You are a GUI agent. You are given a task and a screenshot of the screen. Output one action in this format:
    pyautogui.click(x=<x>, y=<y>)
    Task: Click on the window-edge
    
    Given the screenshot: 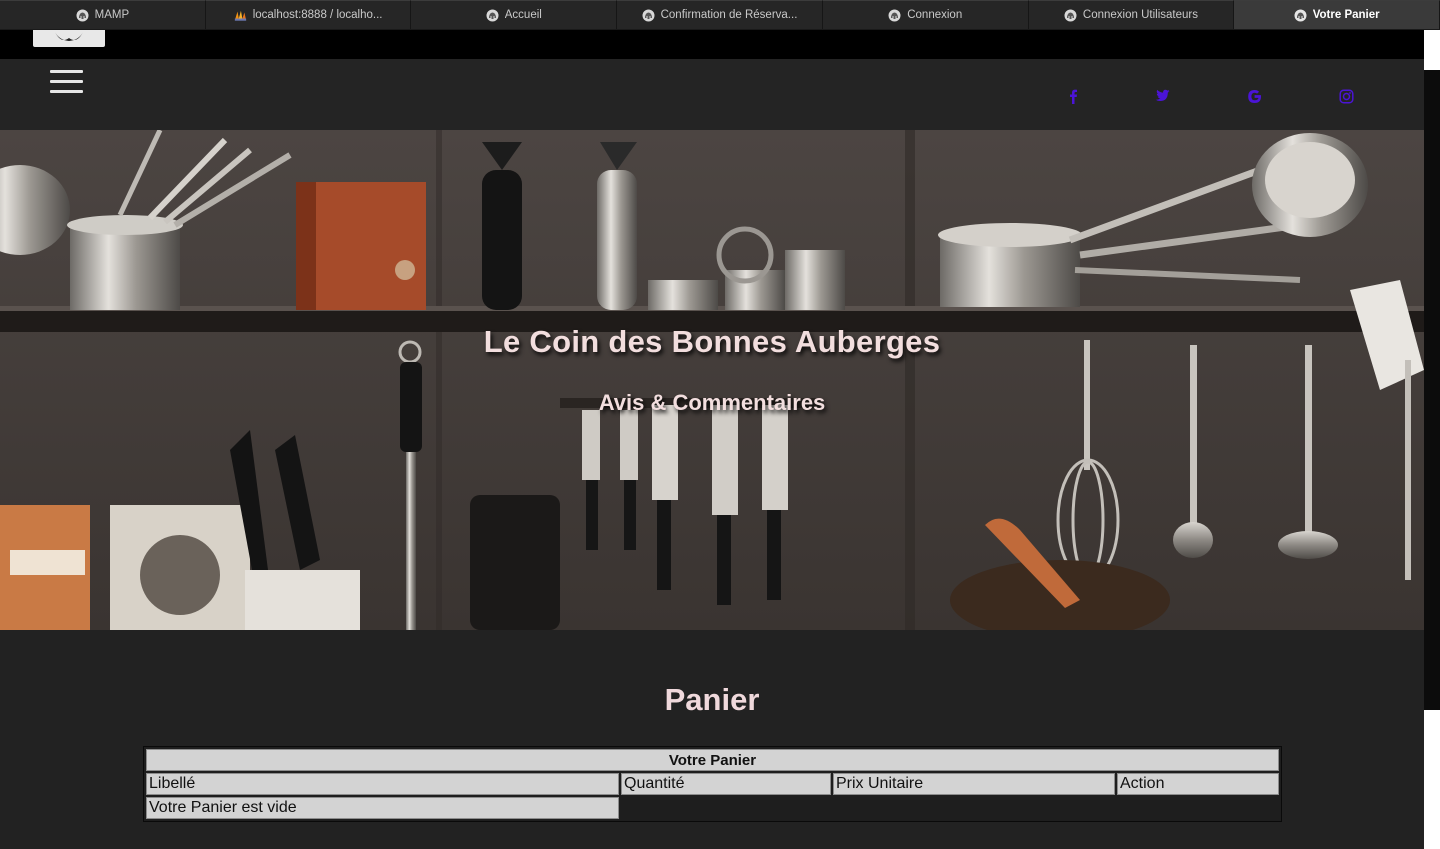 What is the action you would take?
    pyautogui.click(x=1432, y=439)
    